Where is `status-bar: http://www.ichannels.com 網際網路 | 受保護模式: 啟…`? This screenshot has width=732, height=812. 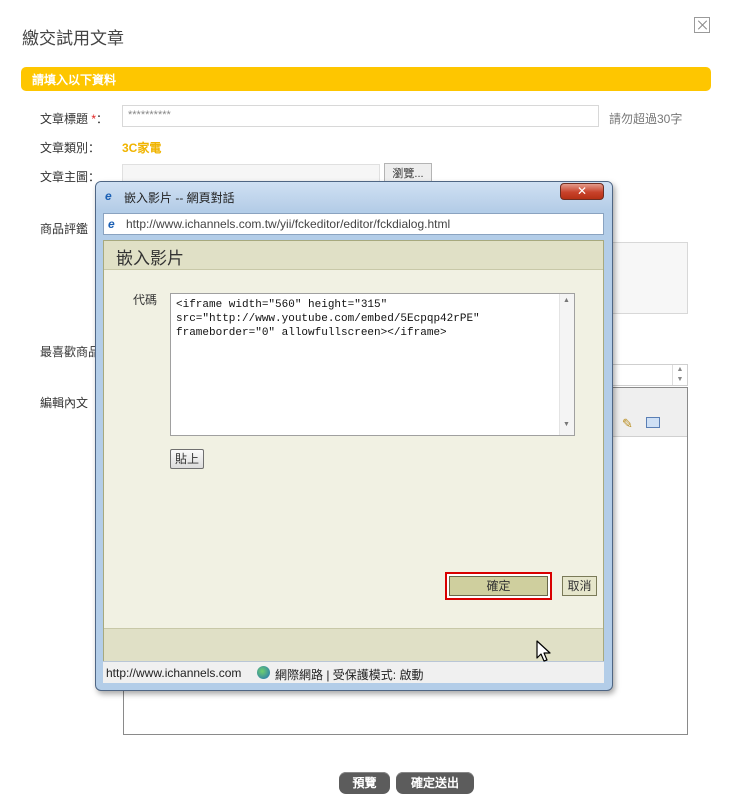
status-bar: http://www.ichannels.com 網際網路 | 受保護模式: 啟… is located at coordinates (353, 672).